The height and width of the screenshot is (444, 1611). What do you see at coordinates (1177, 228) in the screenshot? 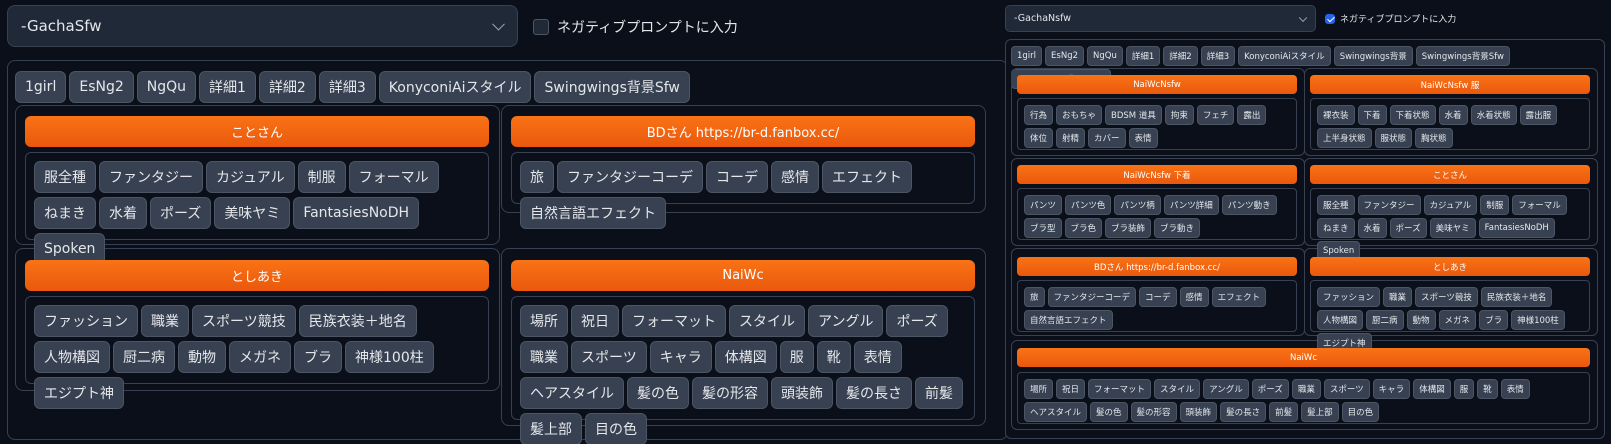
I see `gacha-item-button: ブラ動き` at bounding box center [1177, 228].